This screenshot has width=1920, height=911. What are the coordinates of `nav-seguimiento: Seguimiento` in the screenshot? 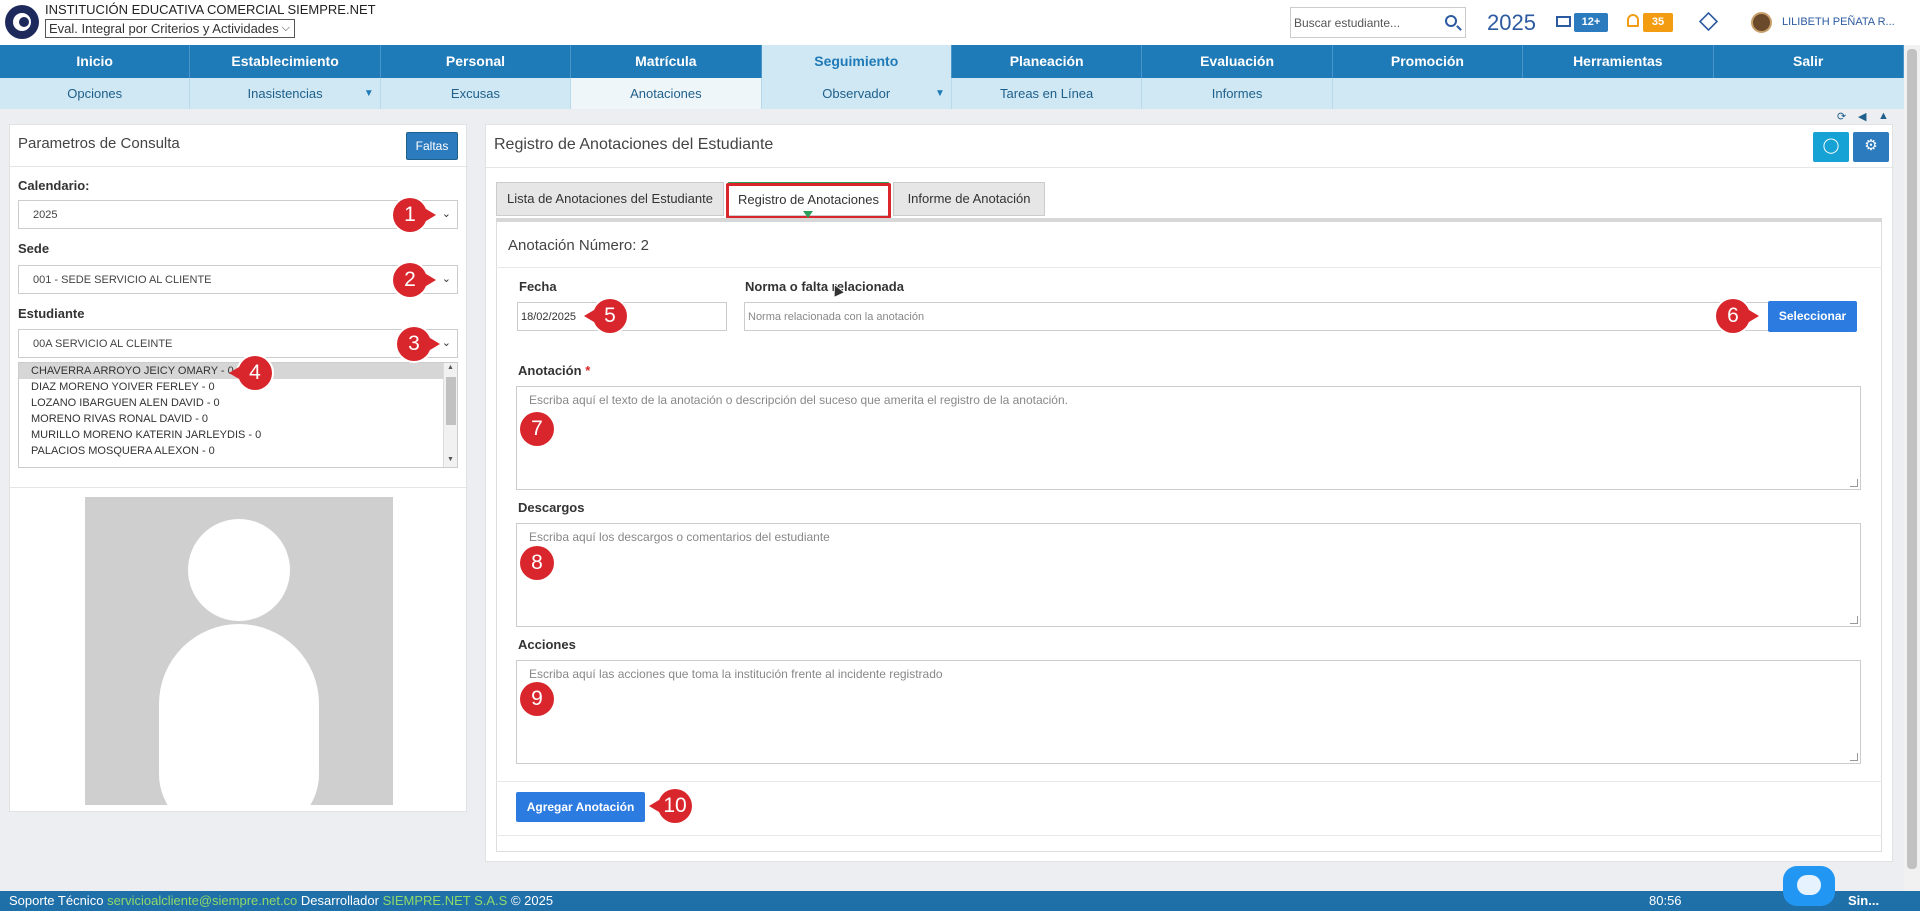 It's located at (856, 61).